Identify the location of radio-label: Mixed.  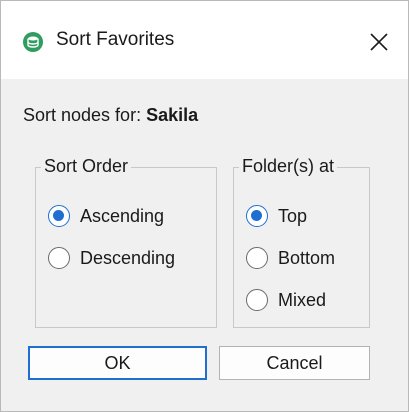
(302, 299).